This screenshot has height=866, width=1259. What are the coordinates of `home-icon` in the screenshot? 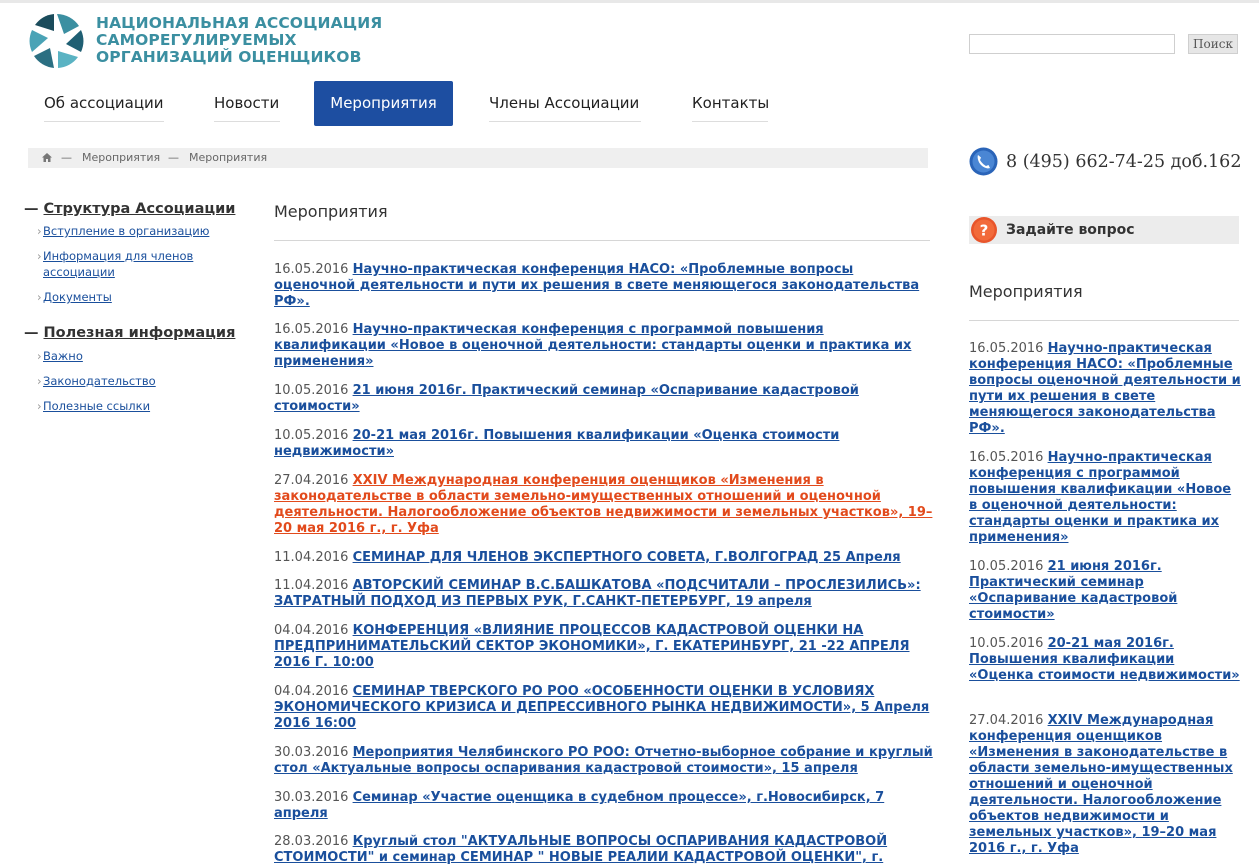 It's located at (47, 157).